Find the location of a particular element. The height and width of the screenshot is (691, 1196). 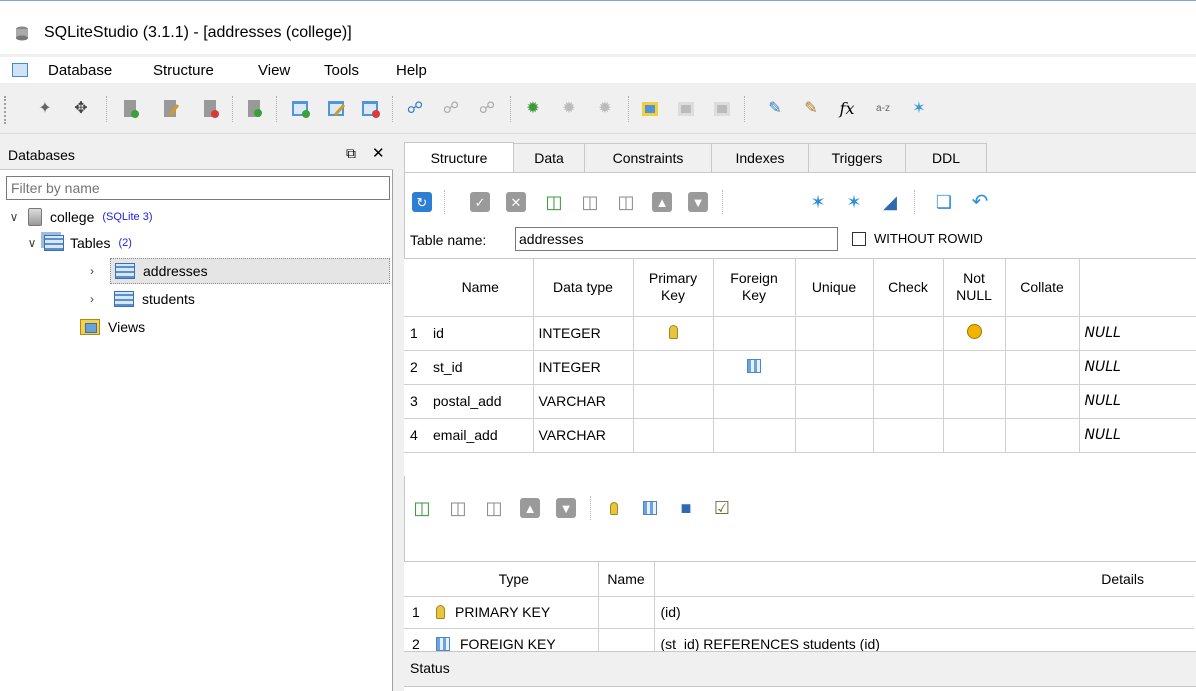

tab-constraints: Constraints is located at coordinates (648, 157).